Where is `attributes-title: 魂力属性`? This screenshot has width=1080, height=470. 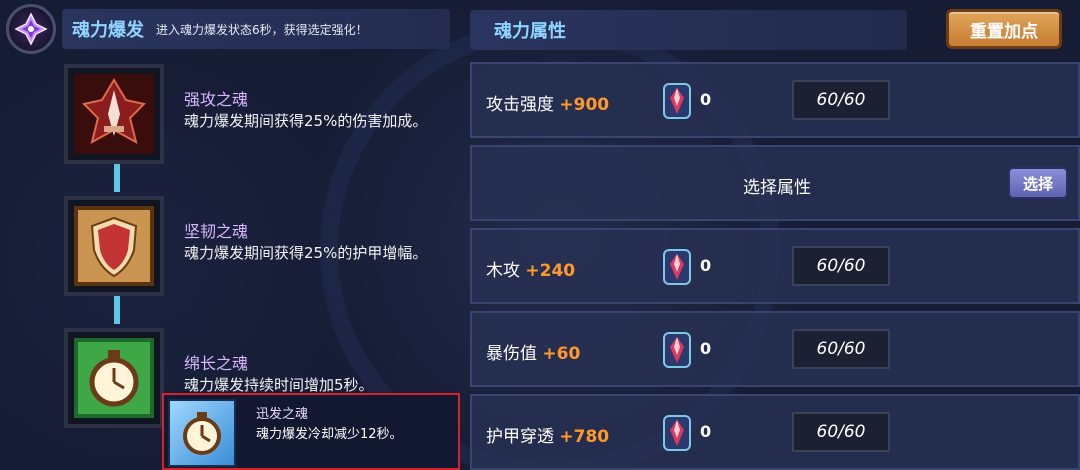 attributes-title: 魂力属性 is located at coordinates (530, 31).